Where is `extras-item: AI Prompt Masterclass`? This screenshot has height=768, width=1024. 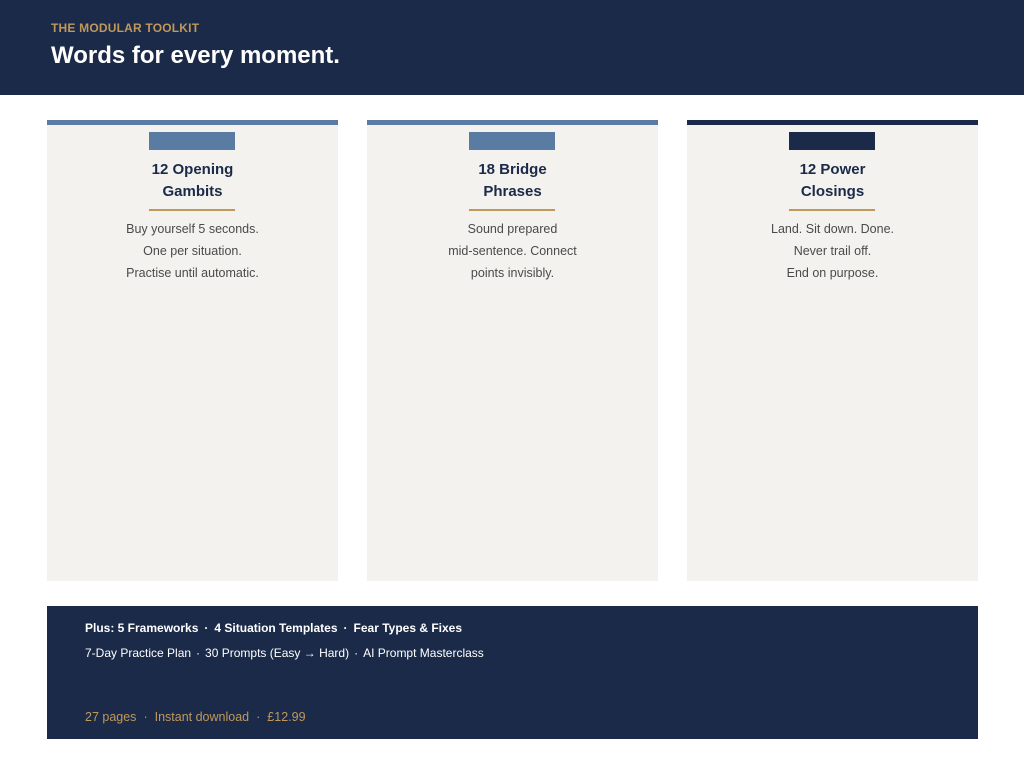 extras-item: AI Prompt Masterclass is located at coordinates (423, 653).